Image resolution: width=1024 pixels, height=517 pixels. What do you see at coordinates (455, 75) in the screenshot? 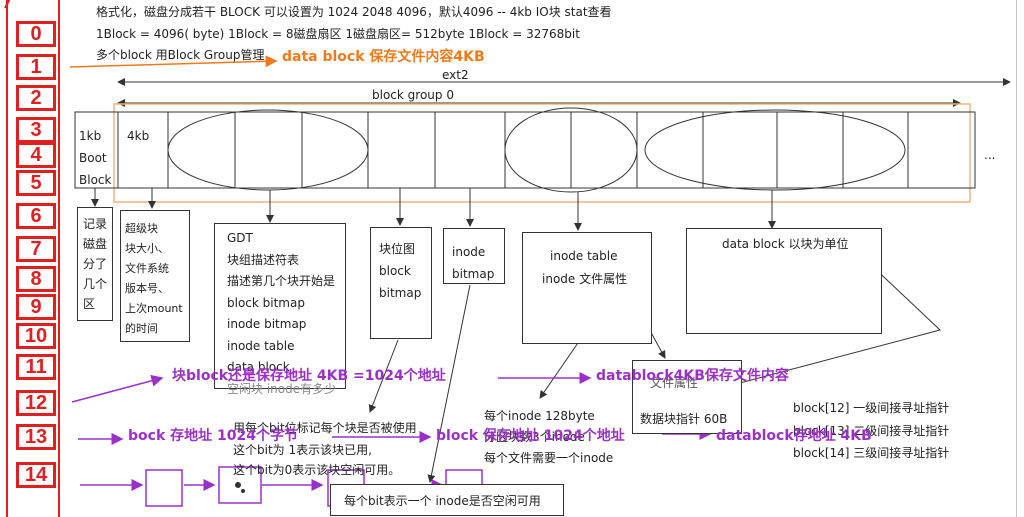
I see `ext2-label: ext2` at bounding box center [455, 75].